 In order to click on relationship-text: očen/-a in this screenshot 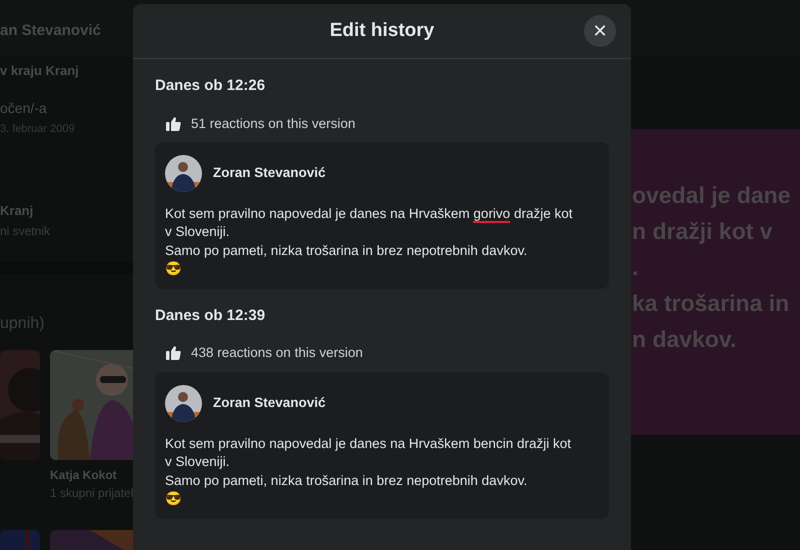, I will do `click(24, 108)`.